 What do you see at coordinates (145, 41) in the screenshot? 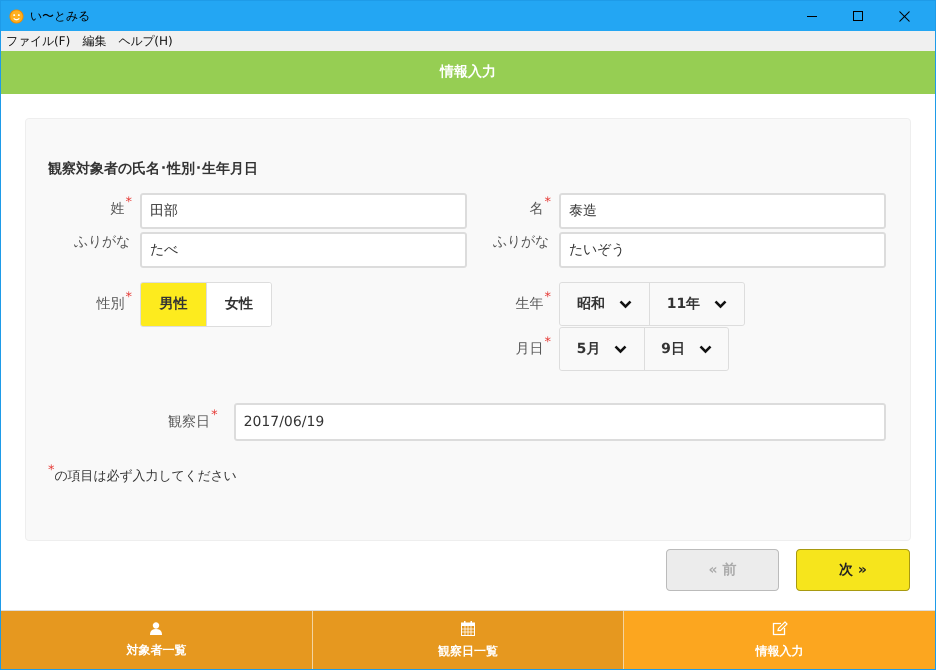
I see `menu-item: ヘルプ(H)` at bounding box center [145, 41].